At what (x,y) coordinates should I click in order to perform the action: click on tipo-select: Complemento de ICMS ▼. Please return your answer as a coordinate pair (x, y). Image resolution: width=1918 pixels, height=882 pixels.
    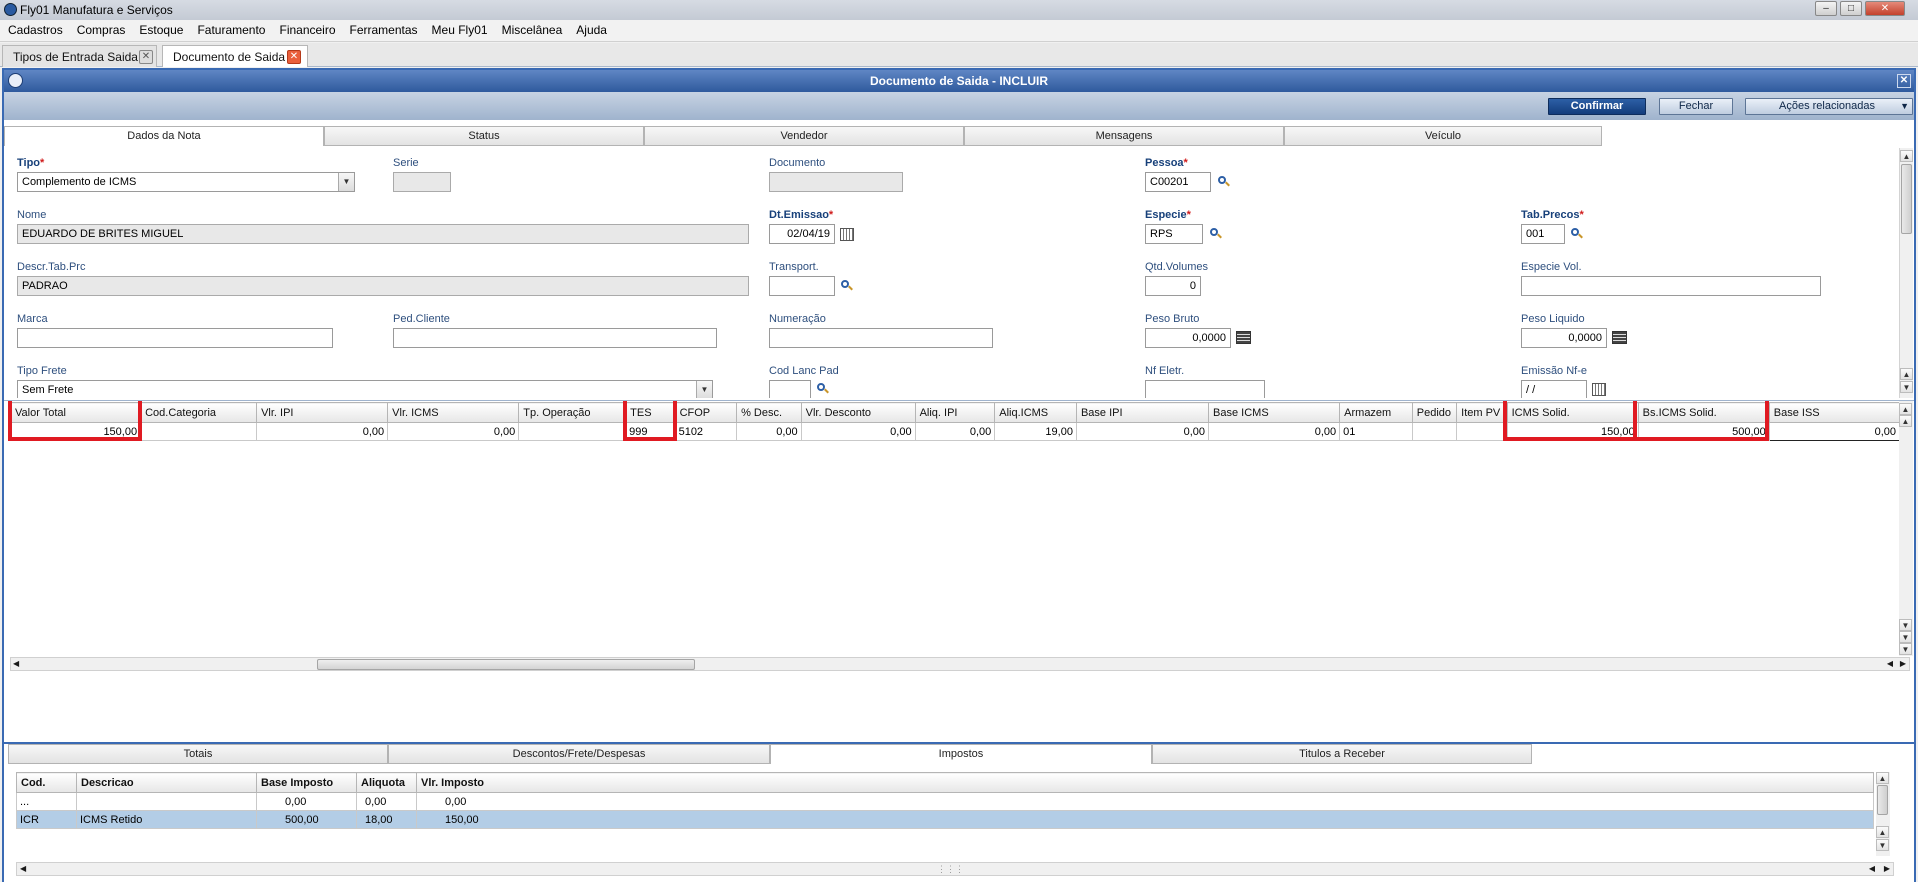
    Looking at the image, I should click on (186, 182).